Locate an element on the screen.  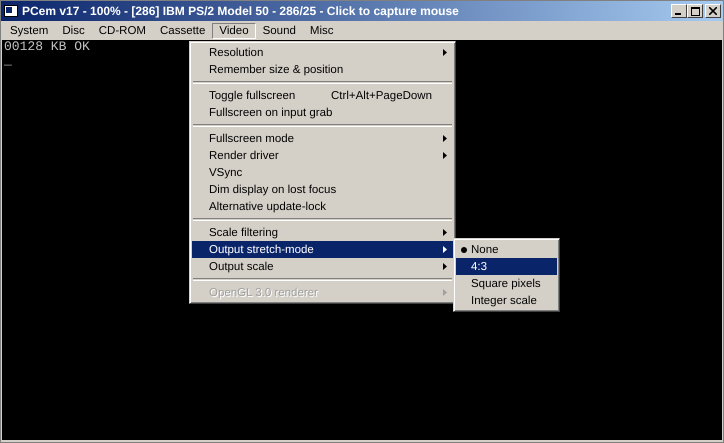
menu-bar-item: Video is located at coordinates (234, 30).